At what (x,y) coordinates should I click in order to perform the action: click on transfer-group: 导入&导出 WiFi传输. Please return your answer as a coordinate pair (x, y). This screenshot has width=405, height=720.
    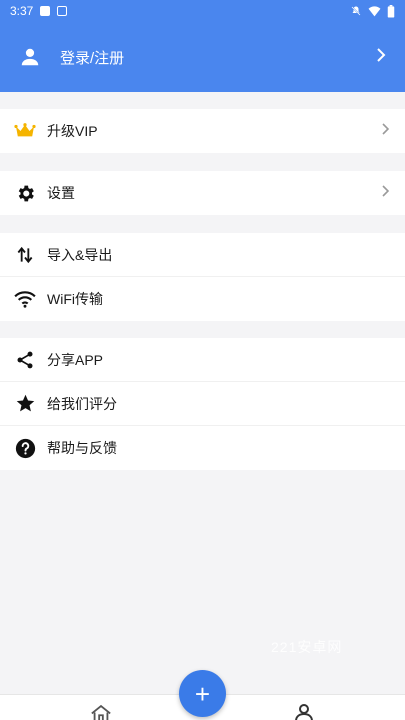
    Looking at the image, I should click on (202, 277).